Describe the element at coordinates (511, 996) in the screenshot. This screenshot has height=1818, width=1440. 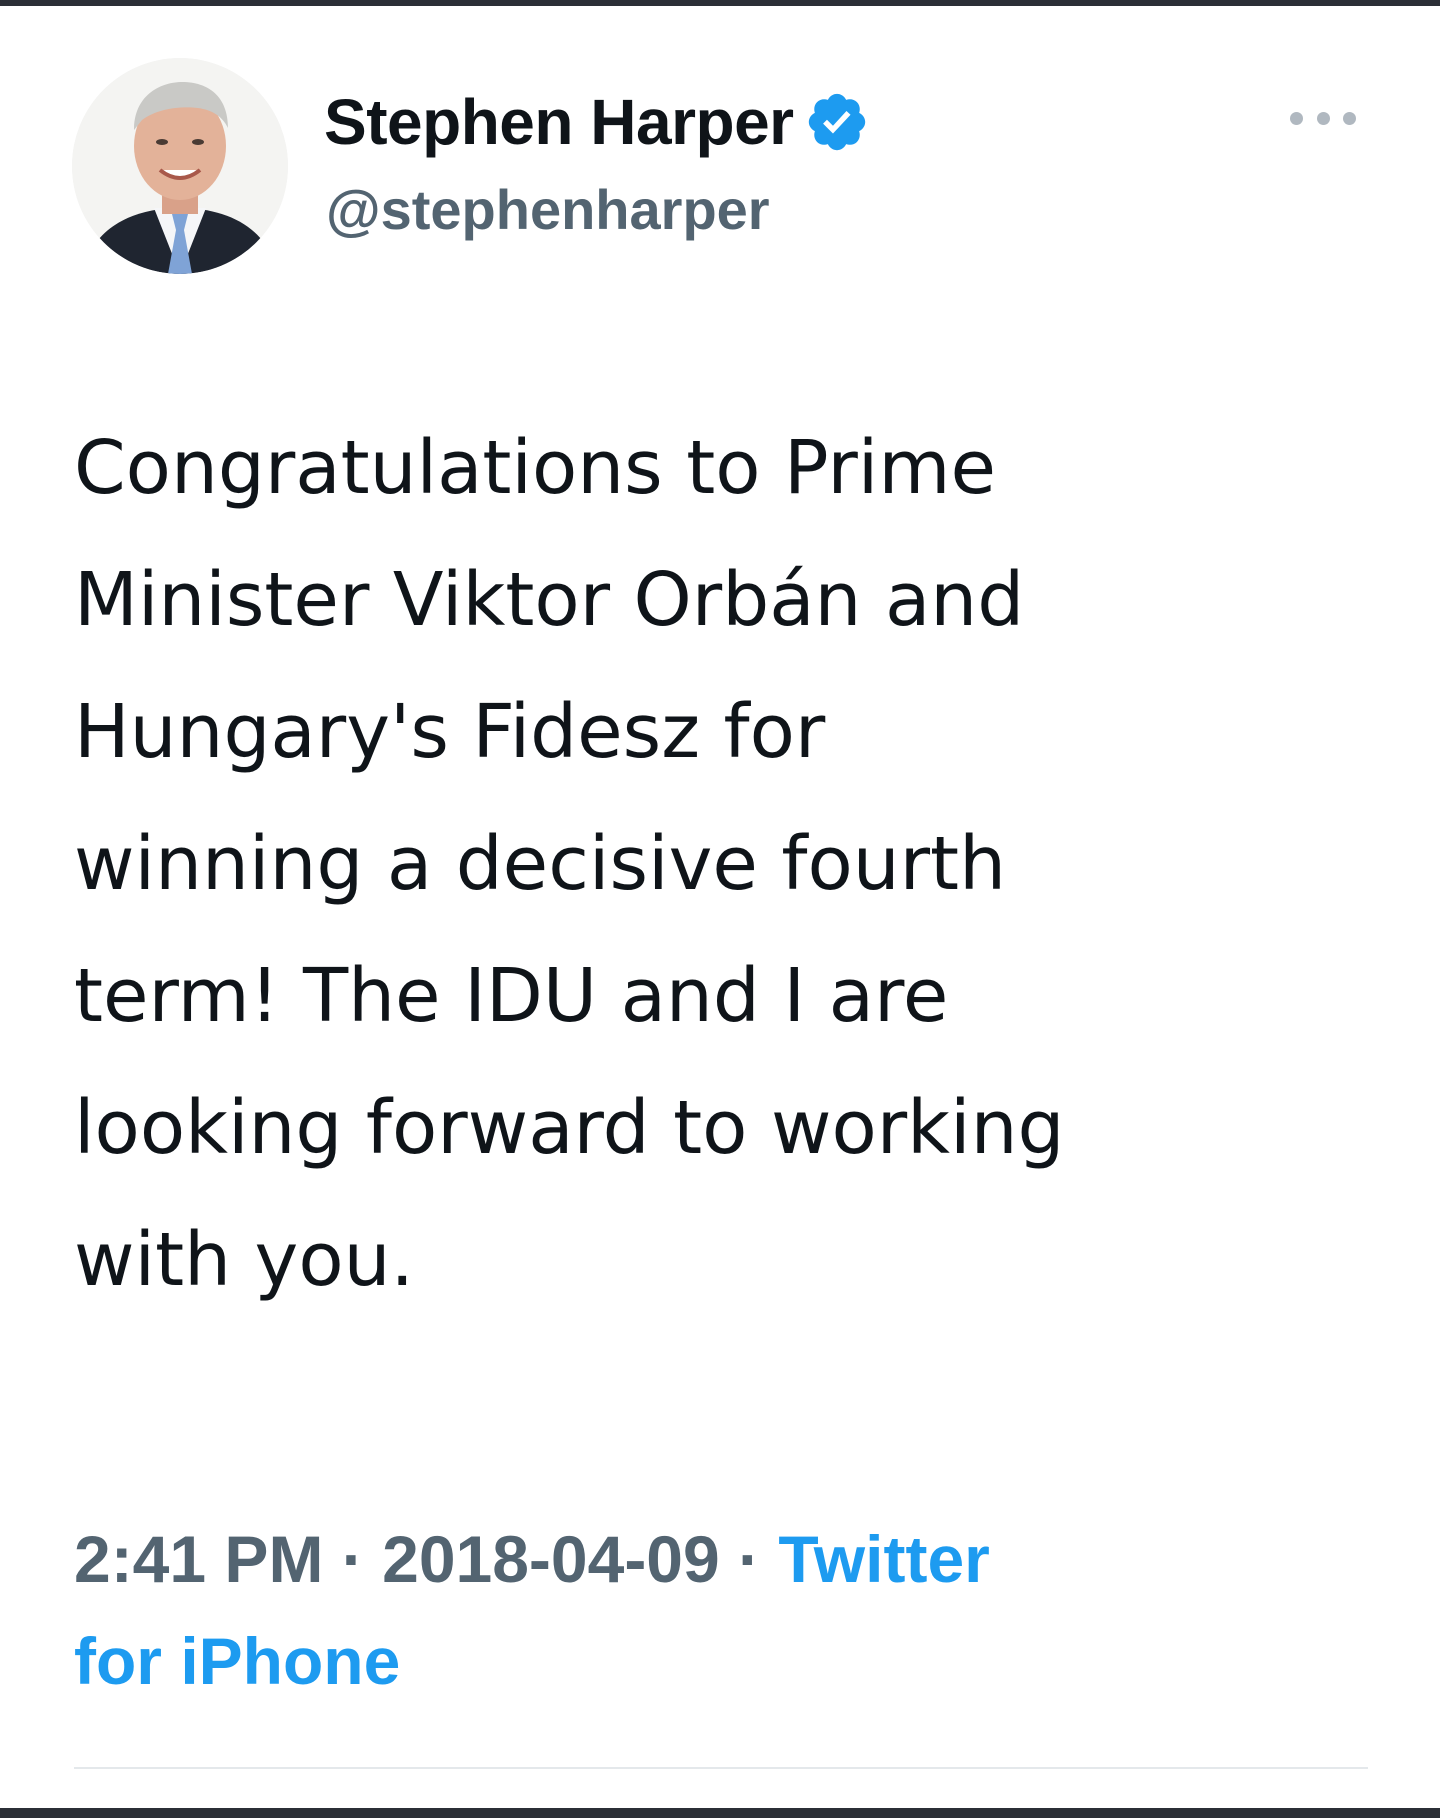
I see `tweet-text-line: term! The IDU and I are` at that location.